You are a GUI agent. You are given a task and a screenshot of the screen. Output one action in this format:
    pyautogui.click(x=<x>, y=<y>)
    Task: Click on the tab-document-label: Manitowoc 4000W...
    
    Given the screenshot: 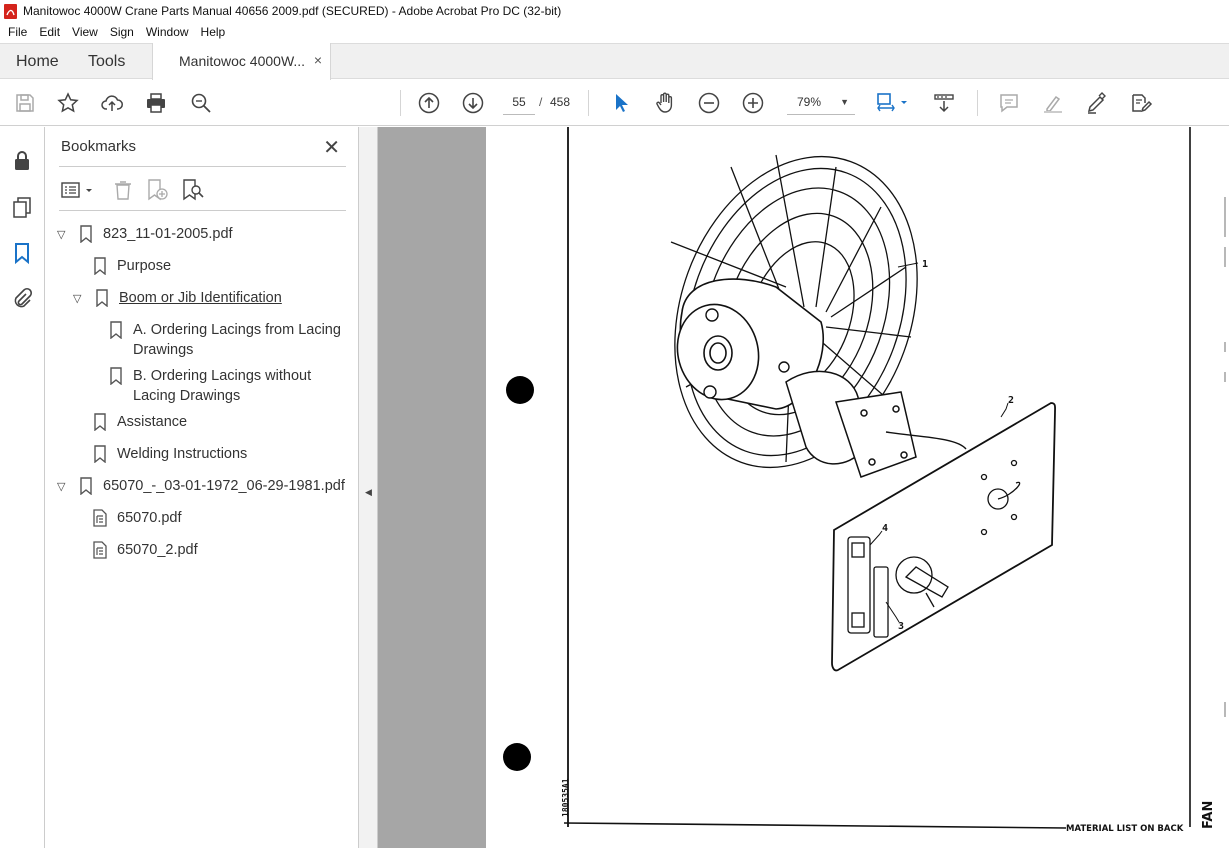 What is the action you would take?
    pyautogui.click(x=242, y=61)
    